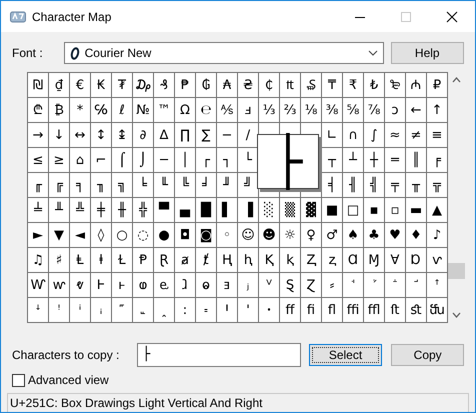  What do you see at coordinates (28, 53) in the screenshot?
I see `font-label: Font :` at bounding box center [28, 53].